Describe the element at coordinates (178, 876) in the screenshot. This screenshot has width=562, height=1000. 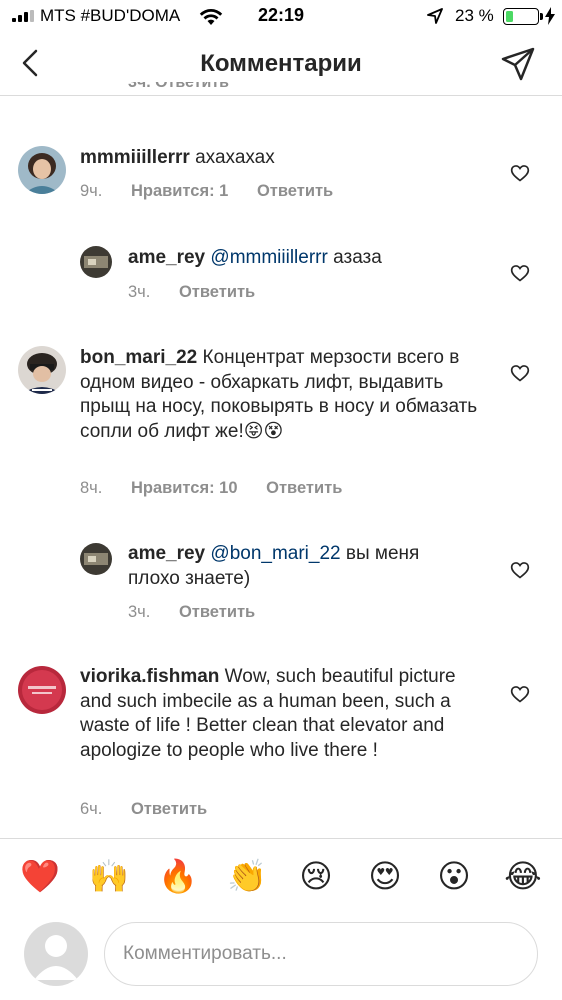
I see `emoji-fire-button: 🔥` at that location.